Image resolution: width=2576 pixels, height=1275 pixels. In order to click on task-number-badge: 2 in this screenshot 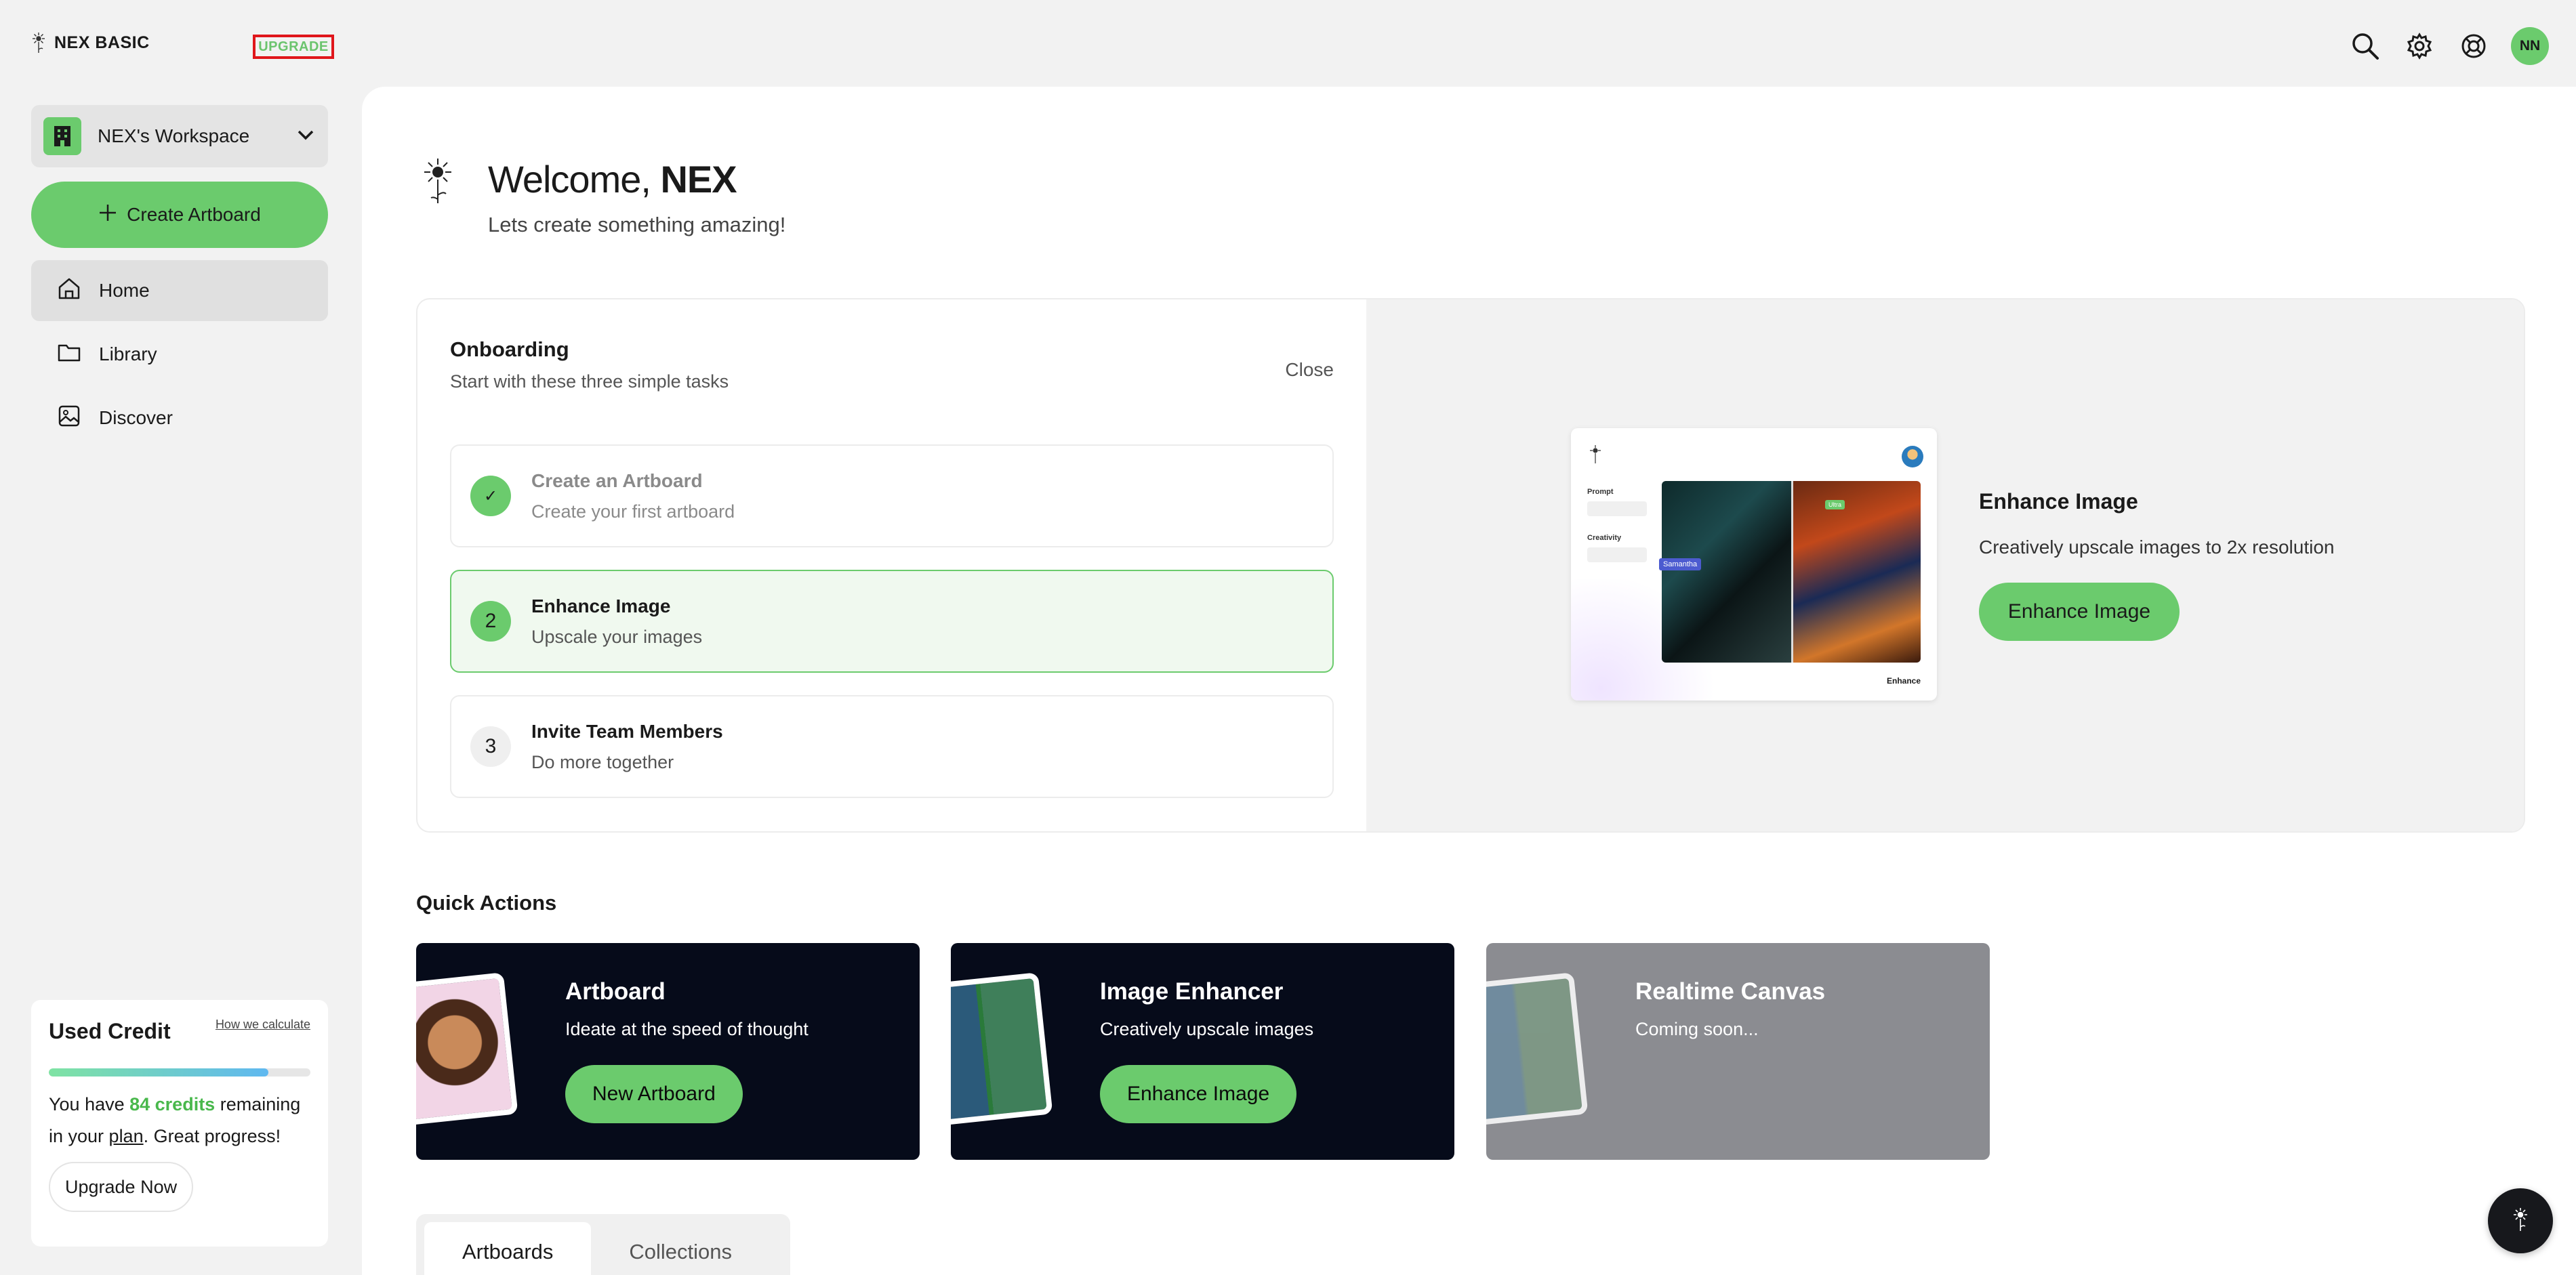, I will do `click(490, 621)`.